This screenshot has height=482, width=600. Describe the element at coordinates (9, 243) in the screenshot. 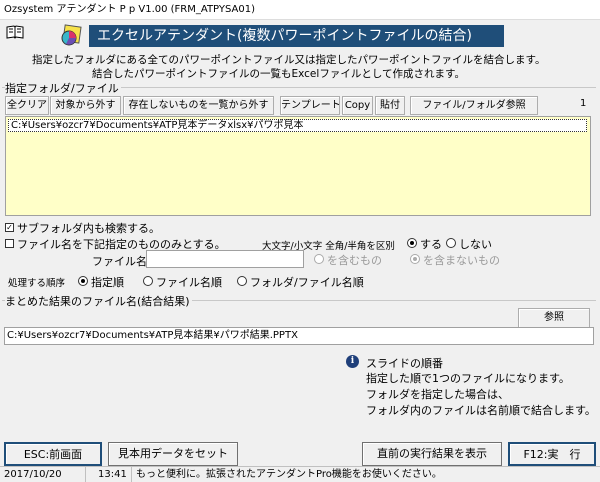

I see `filter-by-name-checkbox` at that location.